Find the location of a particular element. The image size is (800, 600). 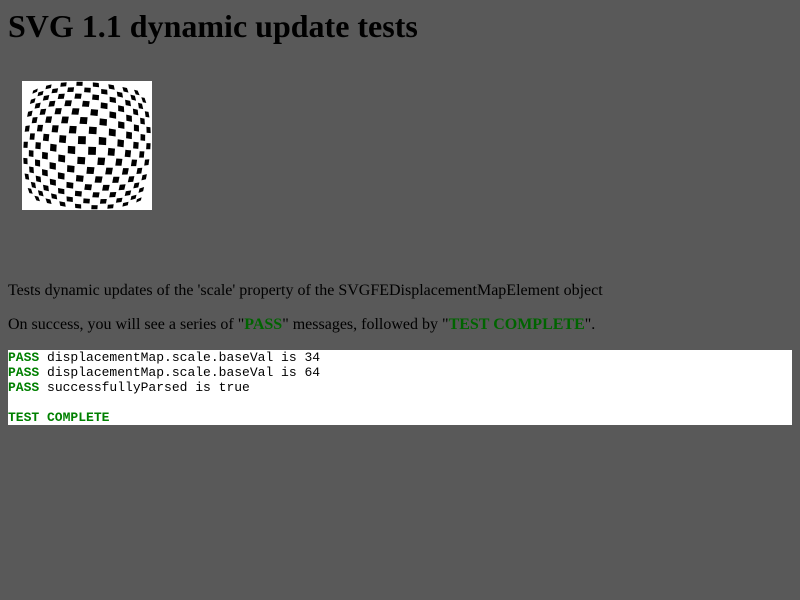

console-line: PASS displacementMap.scale.baseVal is 34 is located at coordinates (400, 357).